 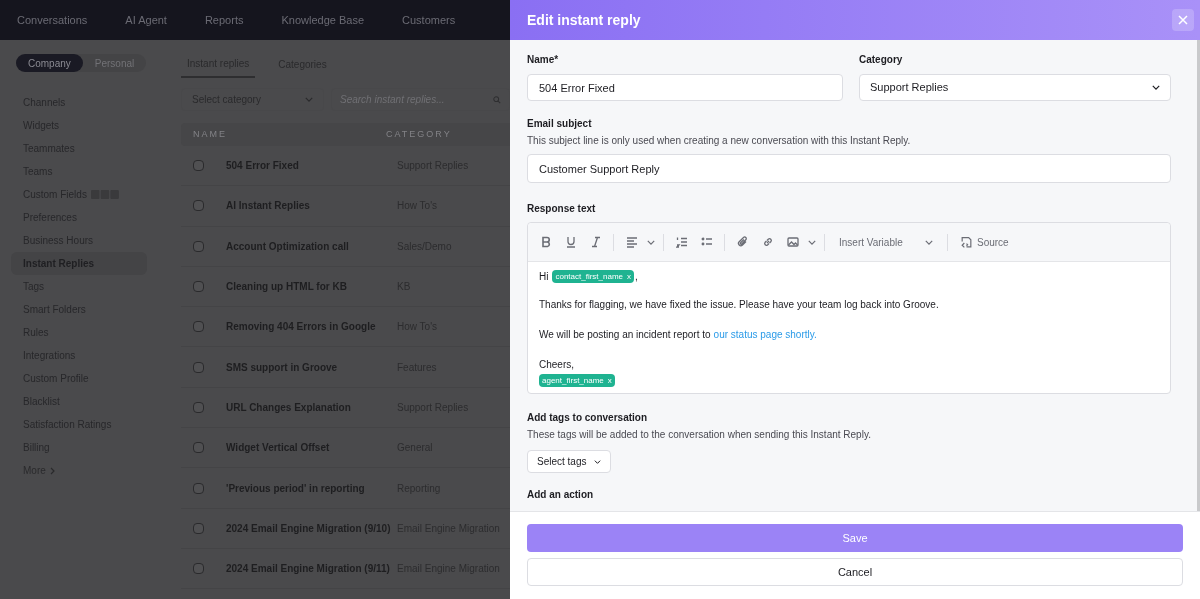 What do you see at coordinates (543, 60) in the screenshot?
I see `field-label: Name*` at bounding box center [543, 60].